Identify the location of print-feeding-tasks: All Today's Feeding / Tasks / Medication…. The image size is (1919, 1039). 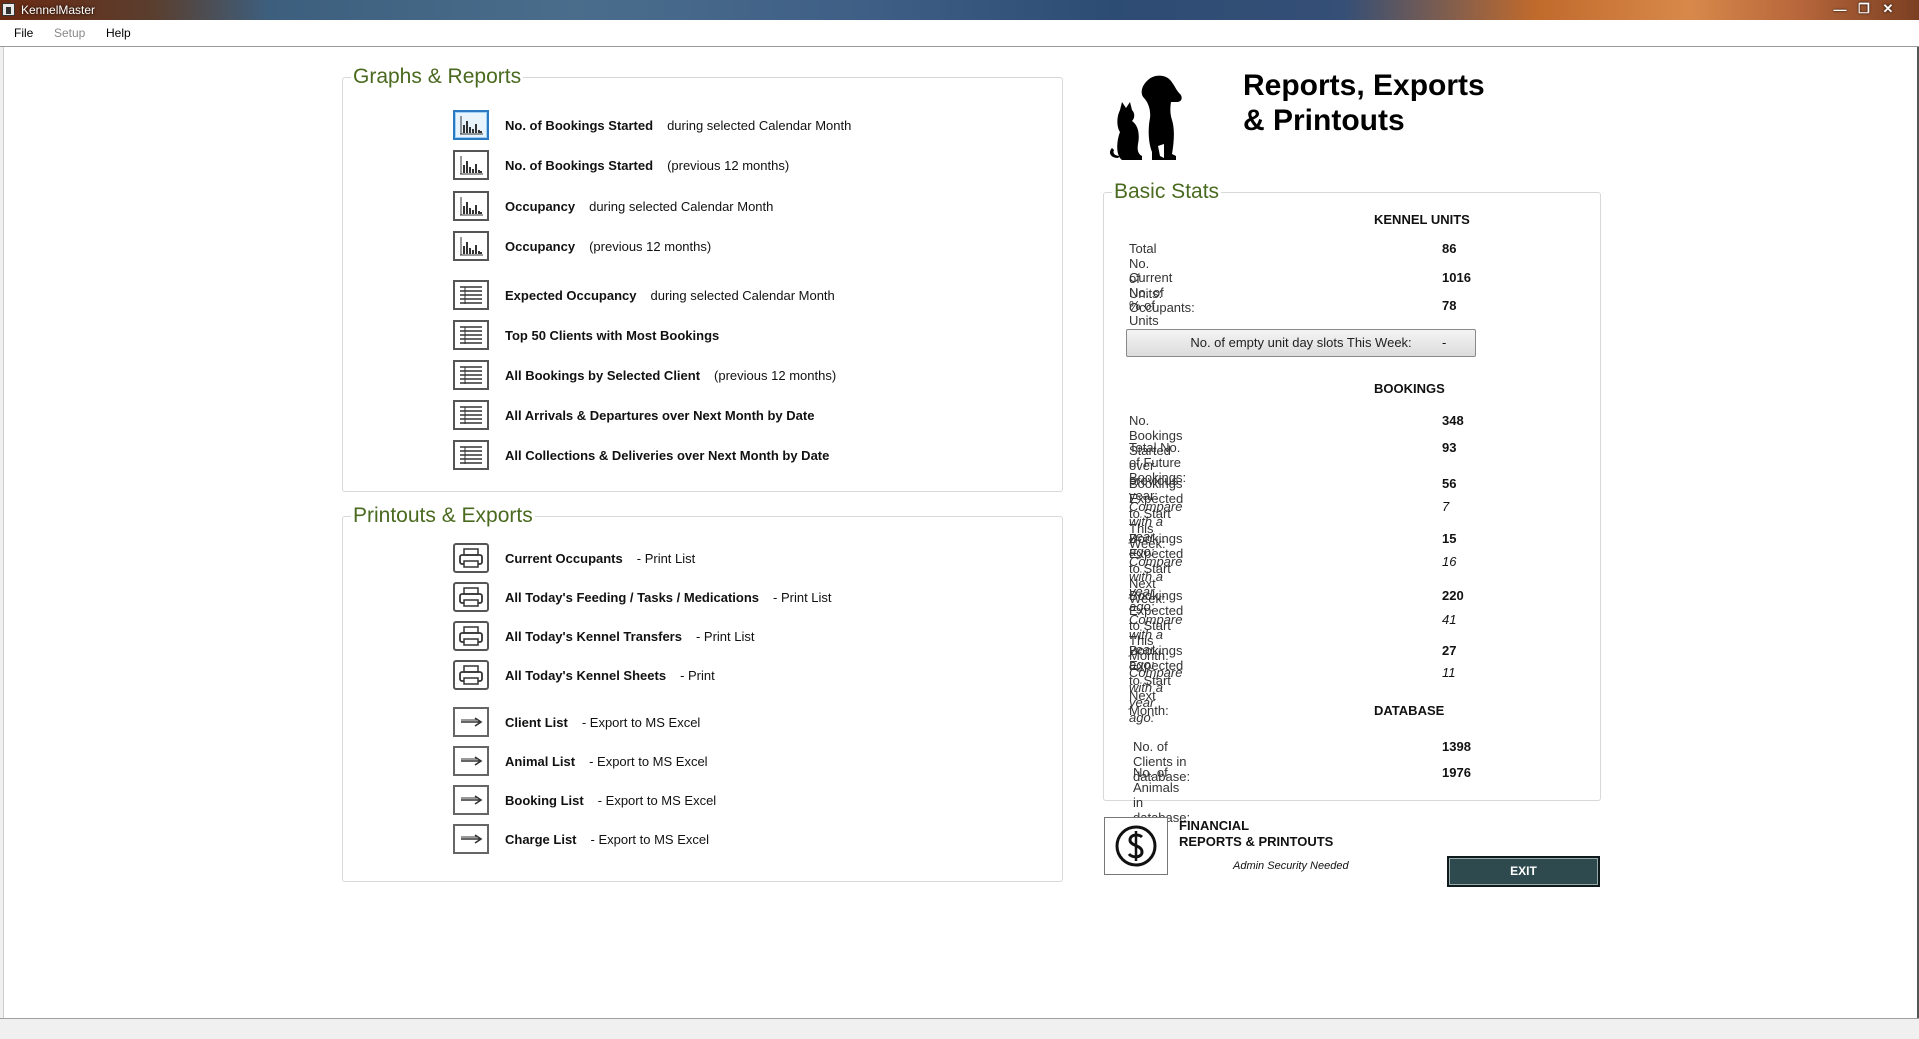
(642, 597).